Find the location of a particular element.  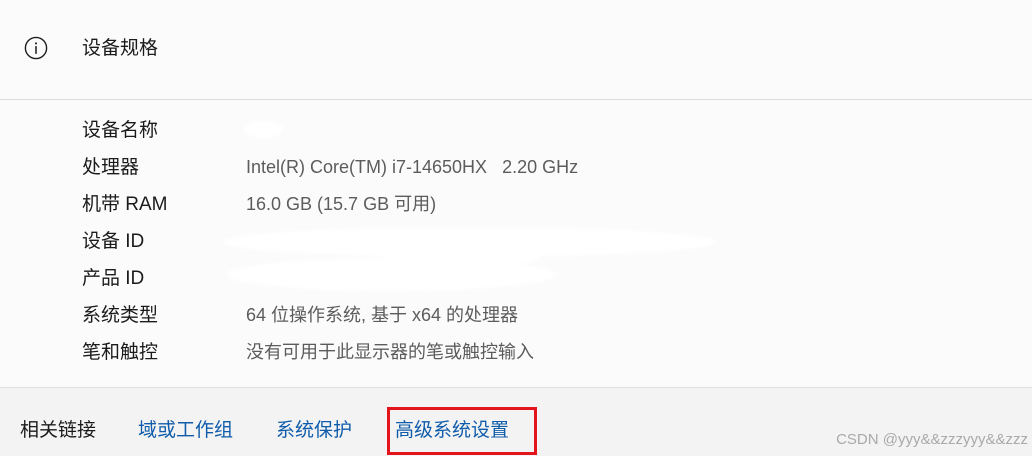

spec-row-system-type: 系统类型 64 位操作系统, 基于 x64 的处理器 is located at coordinates (516, 315).